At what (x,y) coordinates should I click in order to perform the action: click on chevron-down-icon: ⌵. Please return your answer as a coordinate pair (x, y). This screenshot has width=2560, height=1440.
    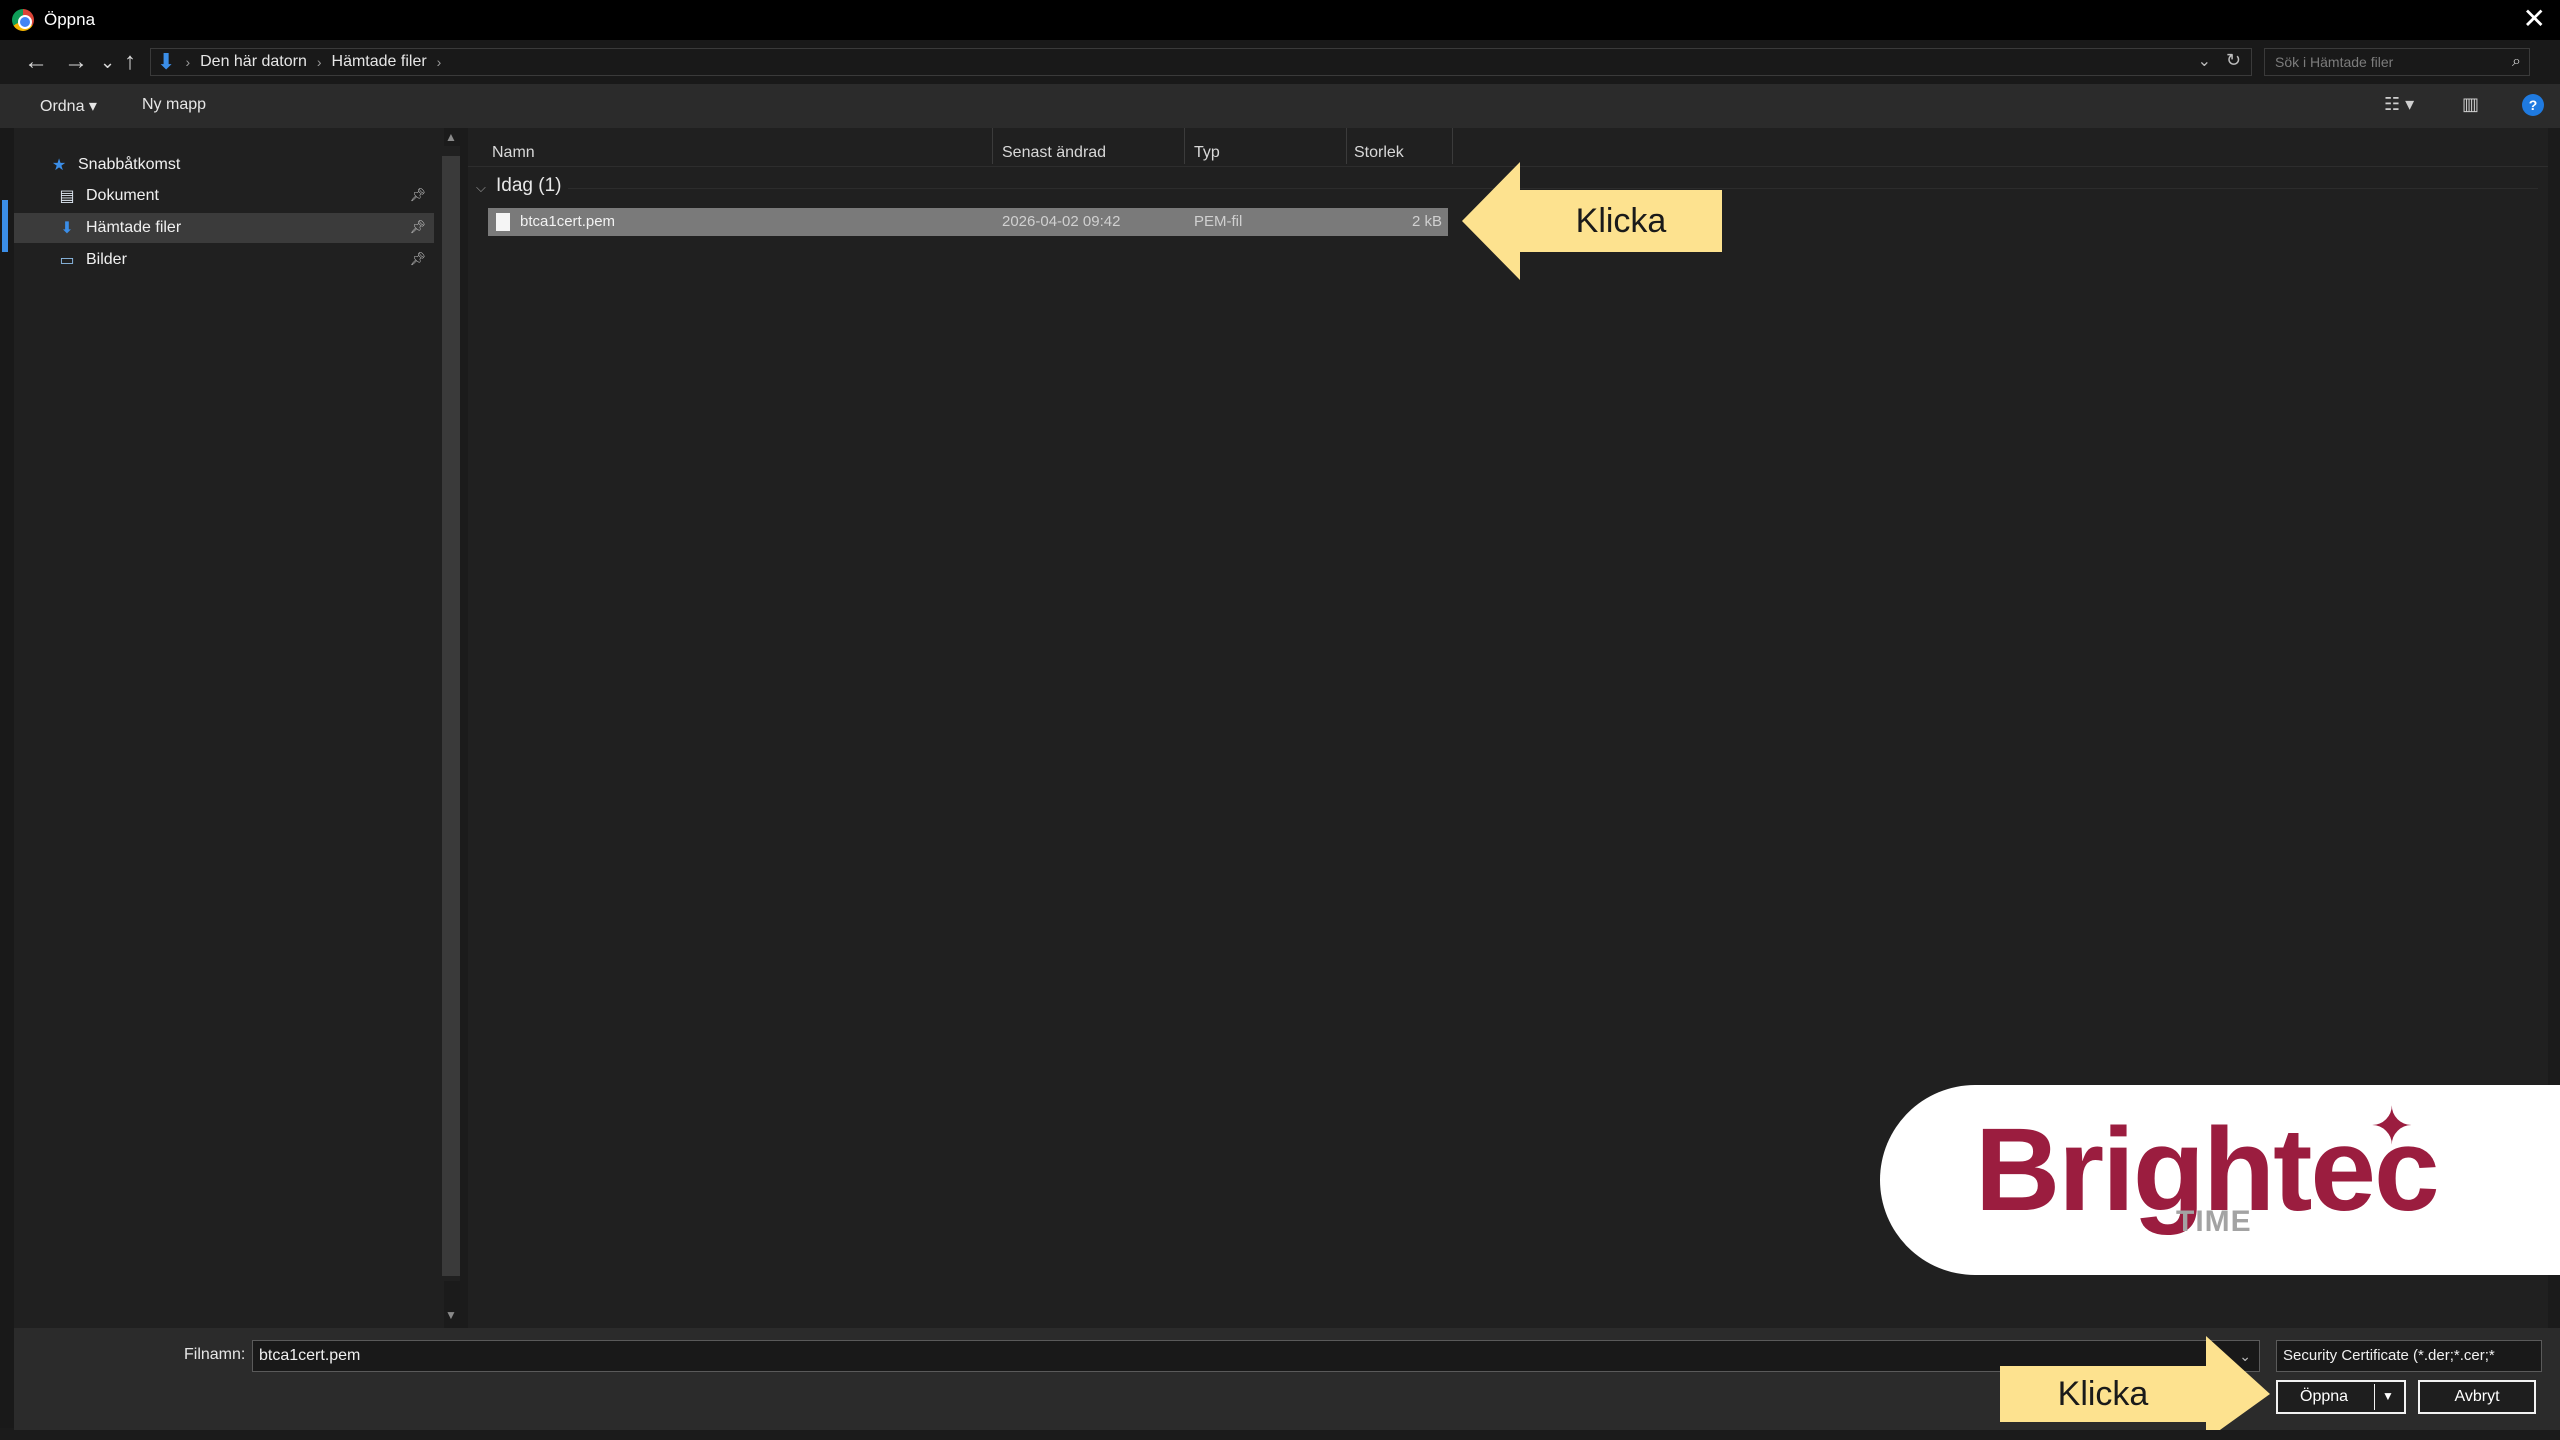
    Looking at the image, I should click on (481, 188).